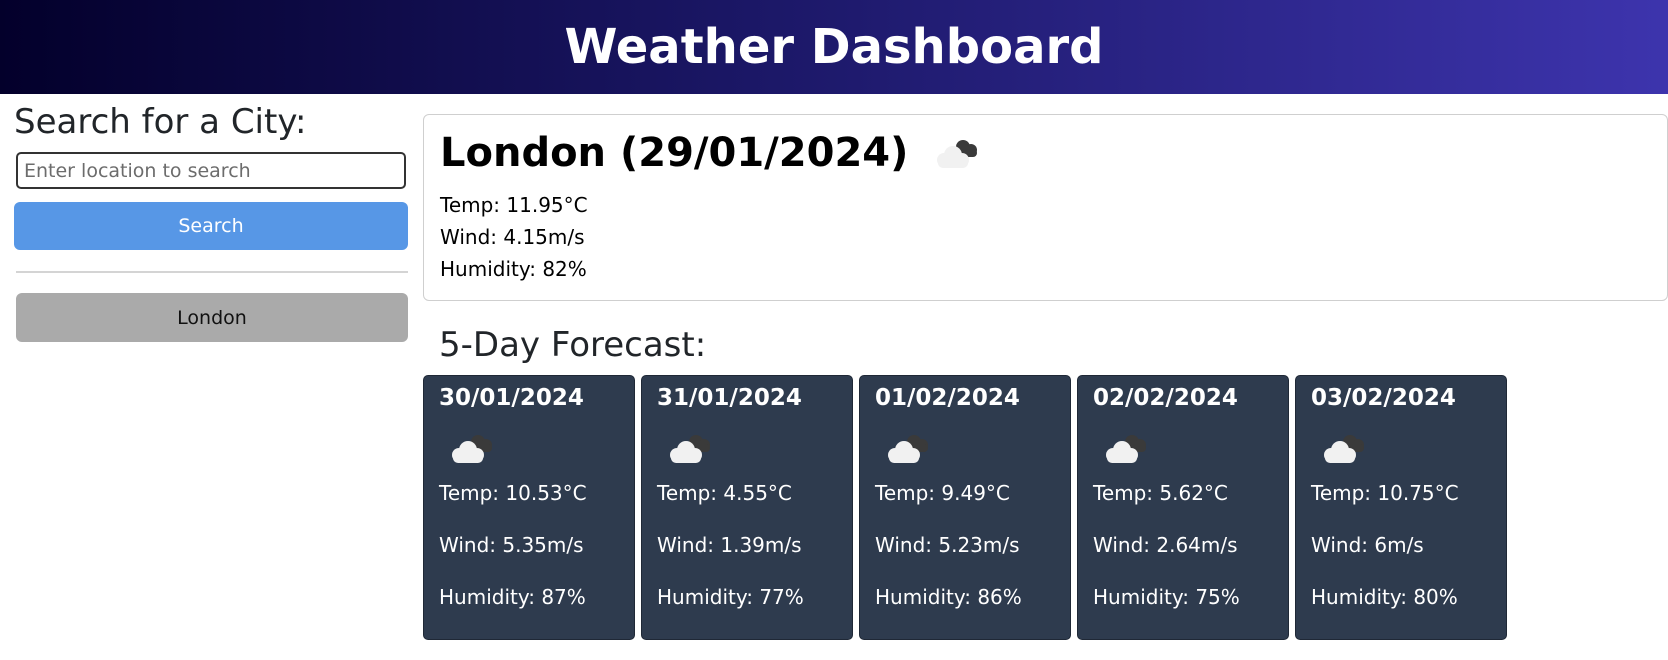 The width and height of the screenshot is (1668, 660). Describe the element at coordinates (674, 153) in the screenshot. I see `current-city-title: London (29/01/2024)` at that location.